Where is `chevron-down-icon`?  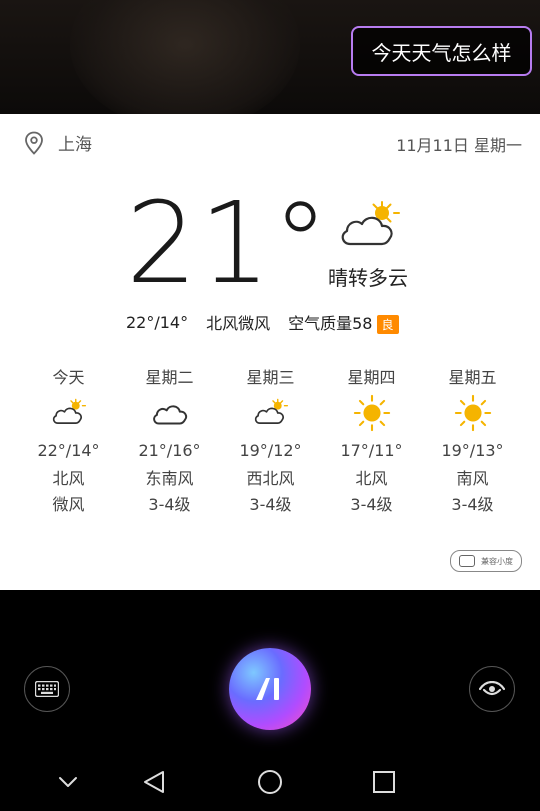 chevron-down-icon is located at coordinates (68, 781).